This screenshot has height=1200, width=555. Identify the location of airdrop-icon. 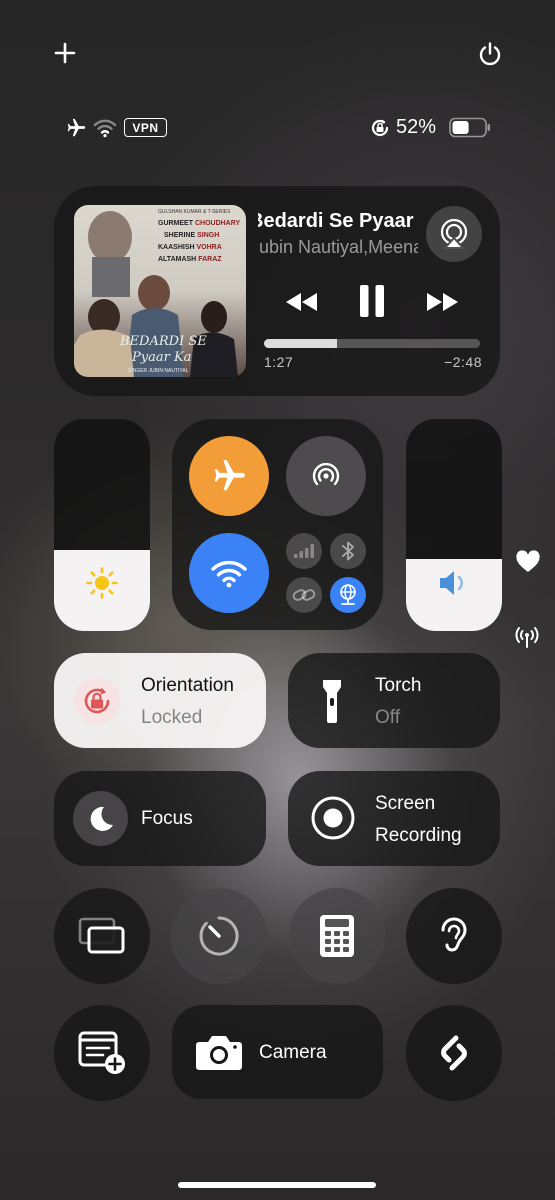
(326, 474).